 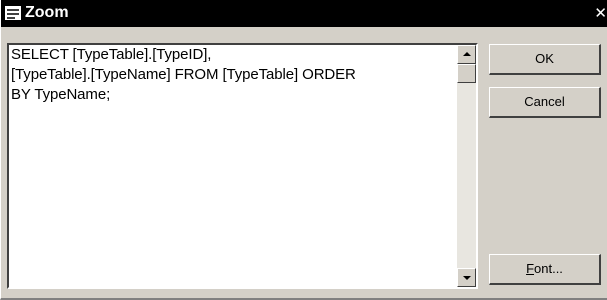 What do you see at coordinates (466, 166) in the screenshot?
I see `vertical-scrollbar` at bounding box center [466, 166].